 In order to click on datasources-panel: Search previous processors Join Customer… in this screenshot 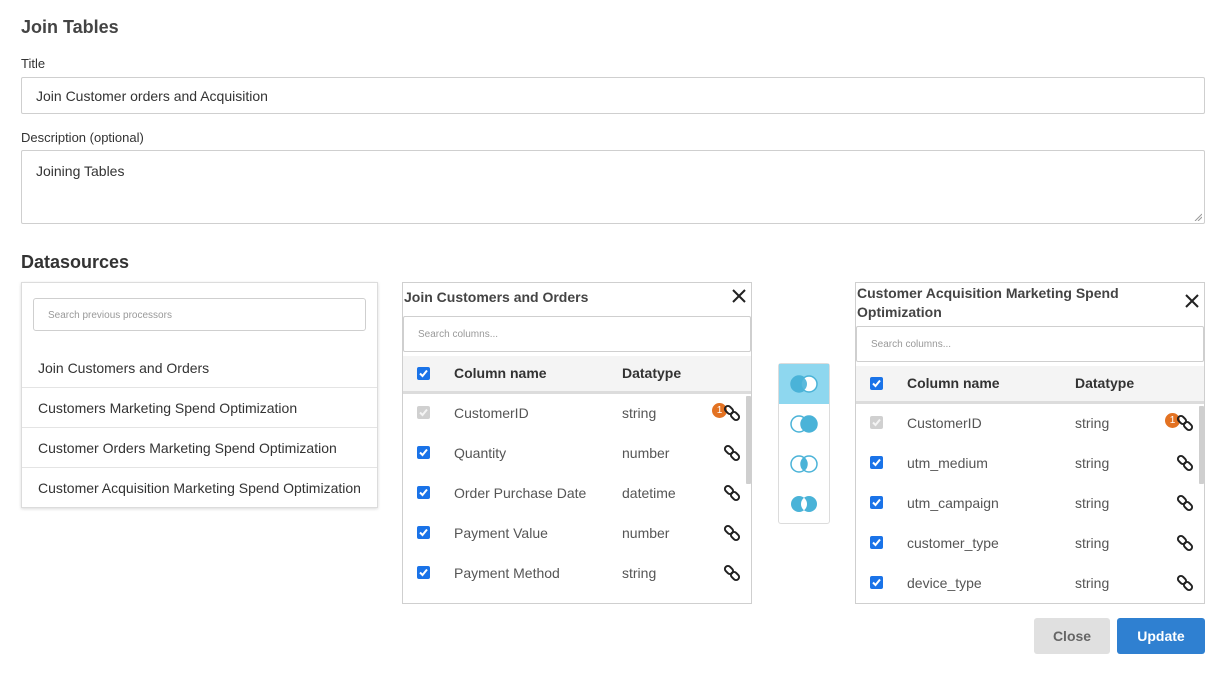, I will do `click(199, 395)`.